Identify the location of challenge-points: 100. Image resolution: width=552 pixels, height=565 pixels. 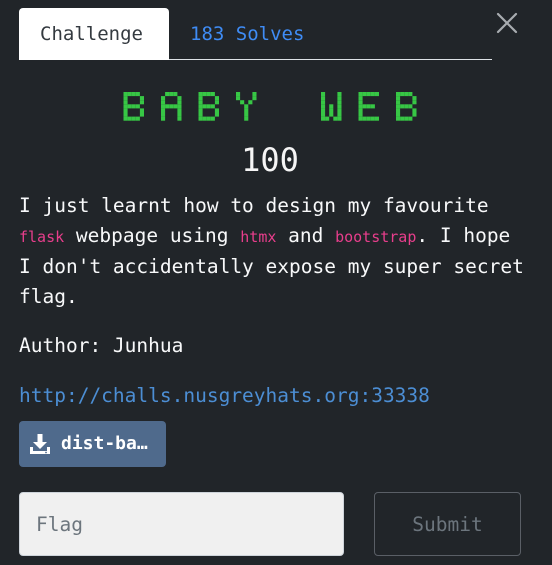
(270, 160).